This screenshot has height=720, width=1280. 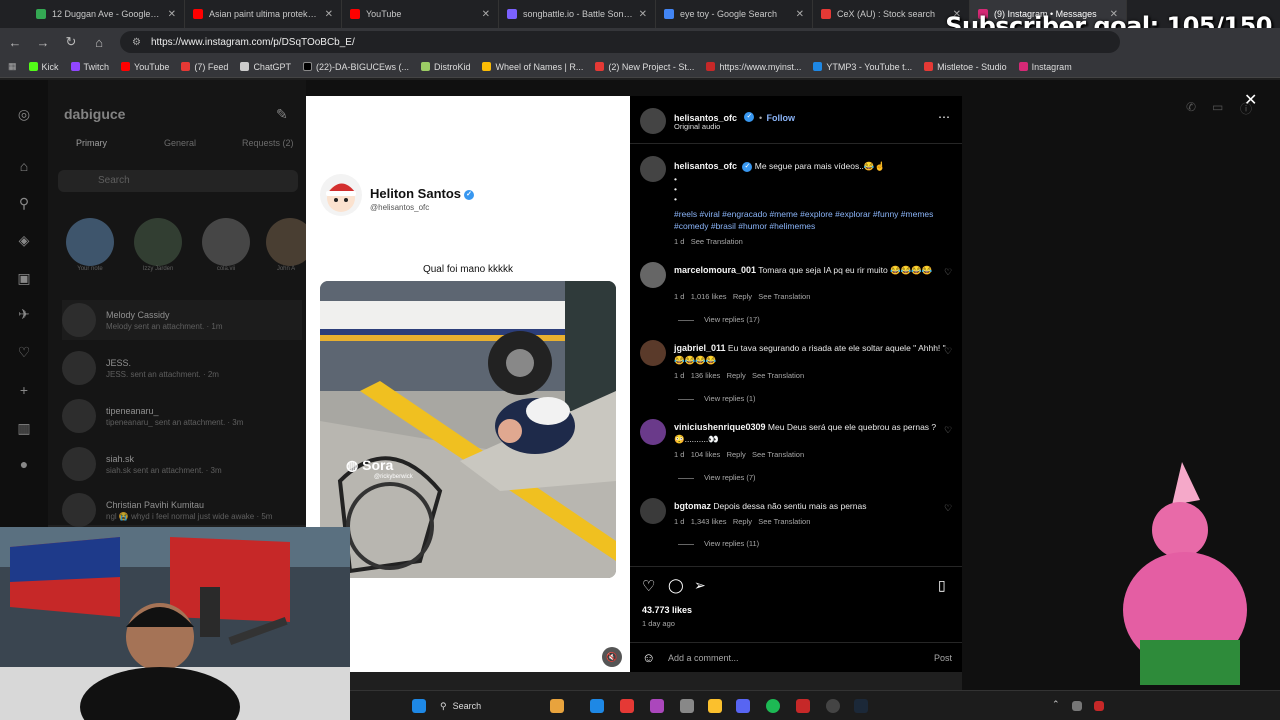 What do you see at coordinates (734, 14) in the screenshot?
I see `browser-tab: eye toy - Google Search ✕` at bounding box center [734, 14].